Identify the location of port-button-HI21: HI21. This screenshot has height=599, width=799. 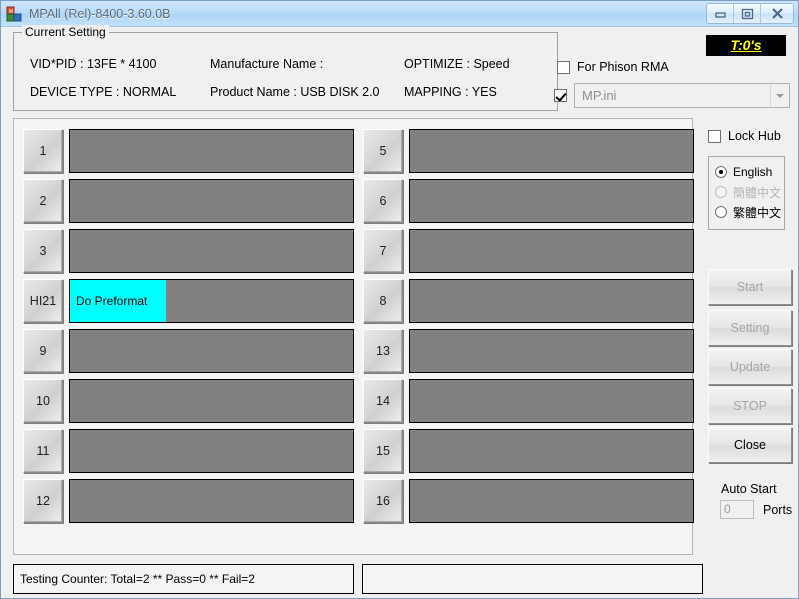
(43, 300).